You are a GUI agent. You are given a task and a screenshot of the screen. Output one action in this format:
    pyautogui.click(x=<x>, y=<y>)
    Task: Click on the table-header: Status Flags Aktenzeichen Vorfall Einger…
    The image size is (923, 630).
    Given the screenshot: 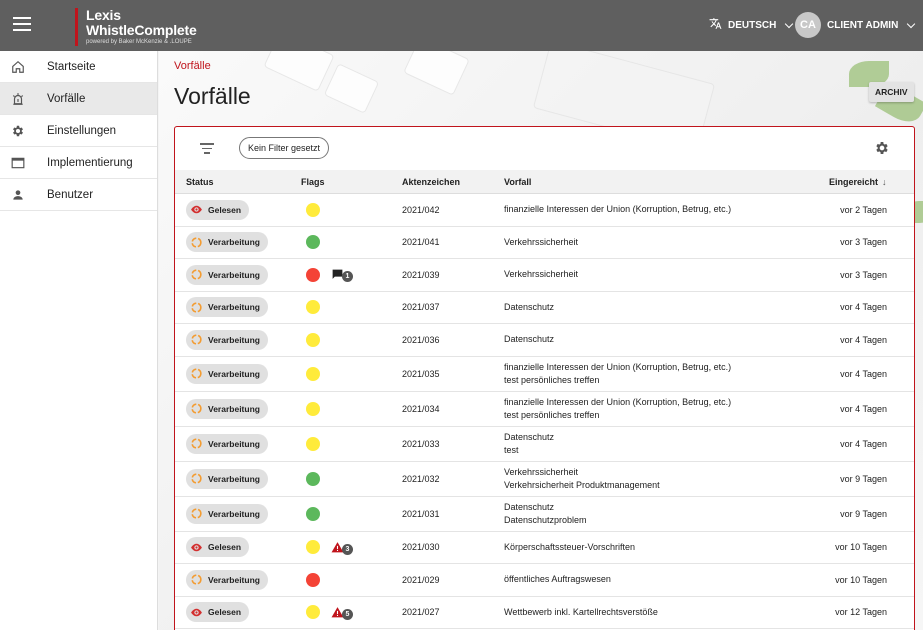 What is the action you would take?
    pyautogui.click(x=544, y=182)
    